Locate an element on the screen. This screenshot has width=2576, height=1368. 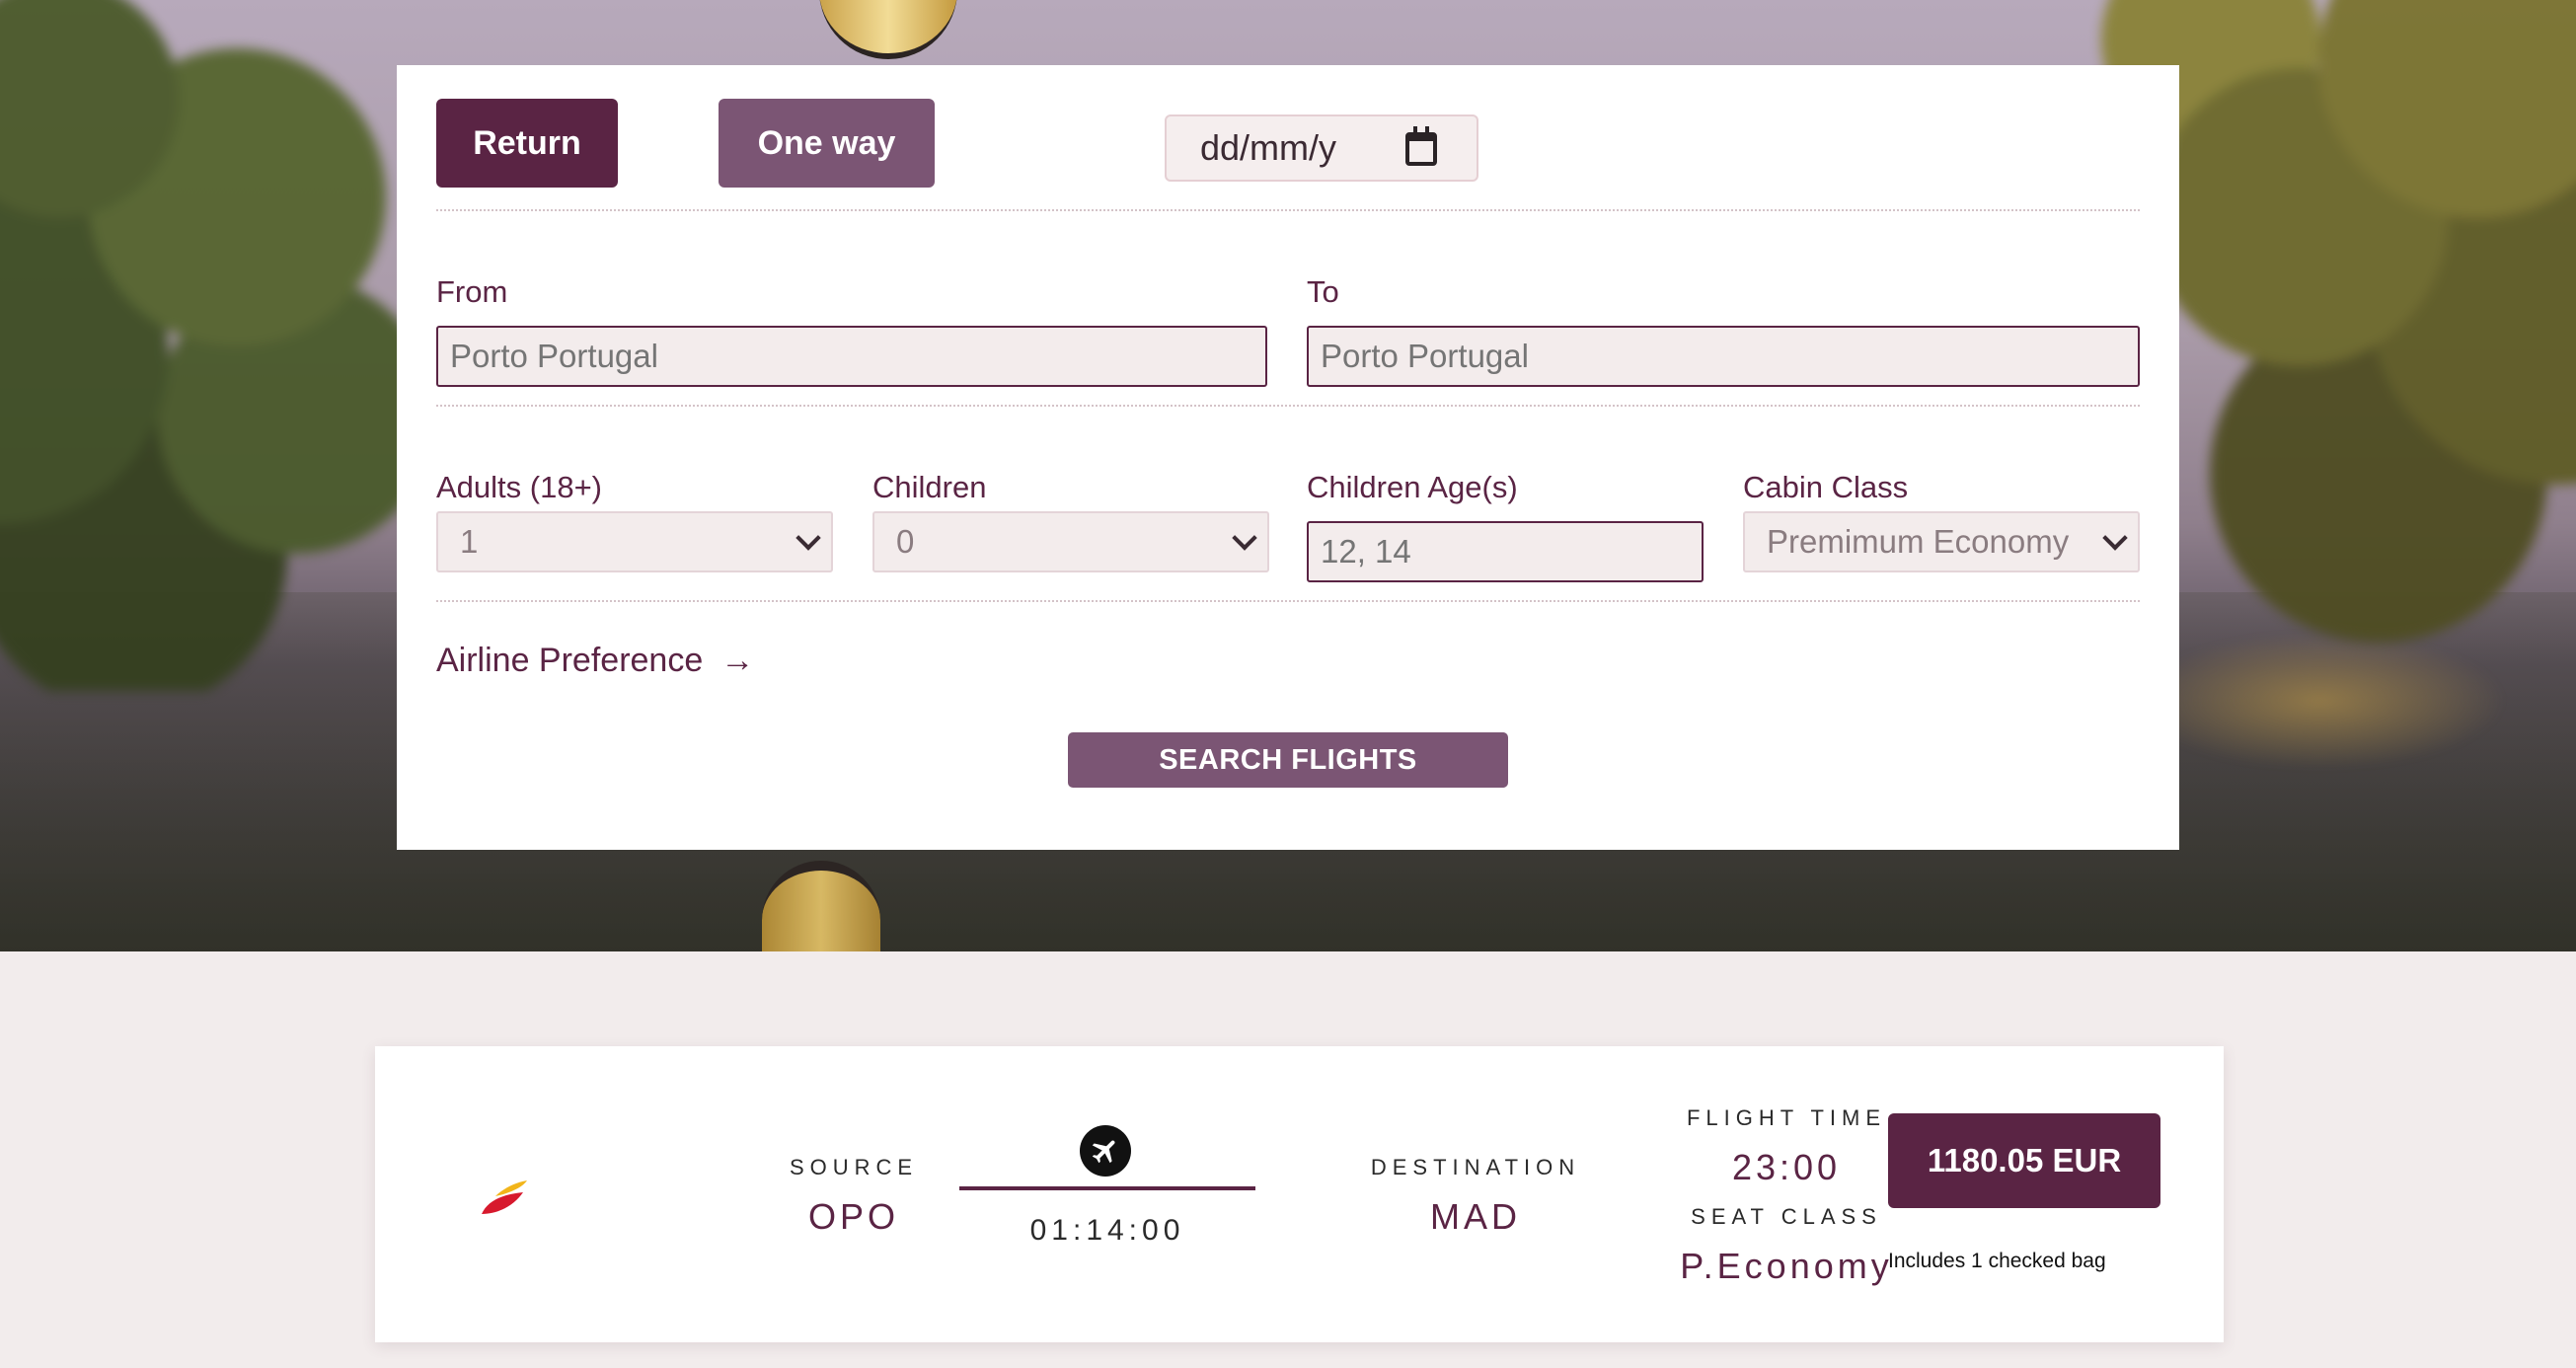
arrow-right-icon: → is located at coordinates (737, 660).